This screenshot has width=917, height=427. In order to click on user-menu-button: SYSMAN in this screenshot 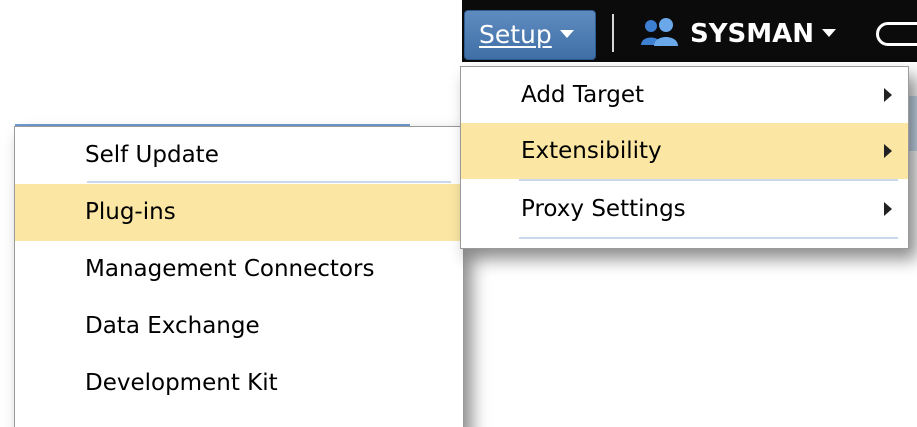, I will do `click(738, 34)`.